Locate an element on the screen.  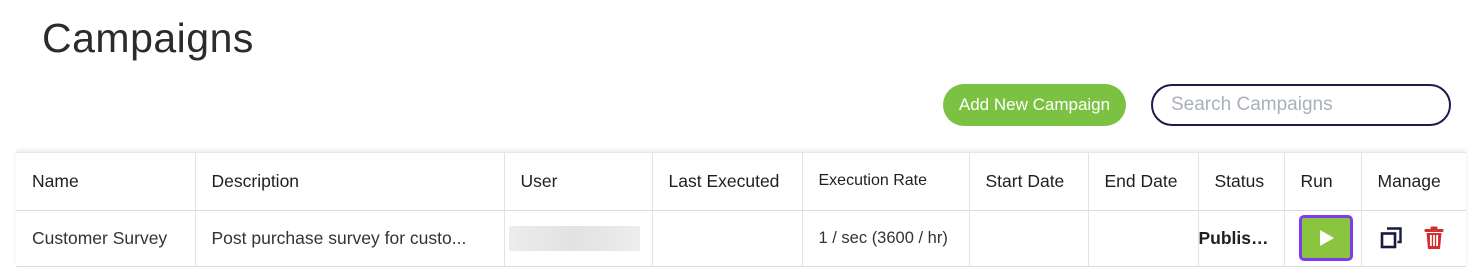
cell-run is located at coordinates (1323, 238).